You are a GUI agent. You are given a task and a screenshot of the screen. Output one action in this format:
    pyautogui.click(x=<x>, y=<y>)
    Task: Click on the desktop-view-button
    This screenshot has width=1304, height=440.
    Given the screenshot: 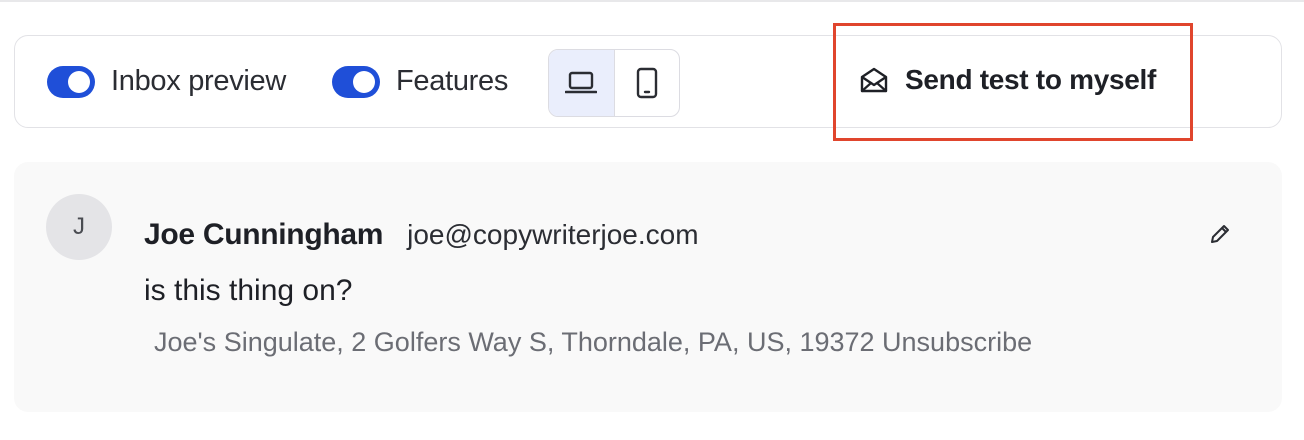 What is the action you would take?
    pyautogui.click(x=582, y=83)
    